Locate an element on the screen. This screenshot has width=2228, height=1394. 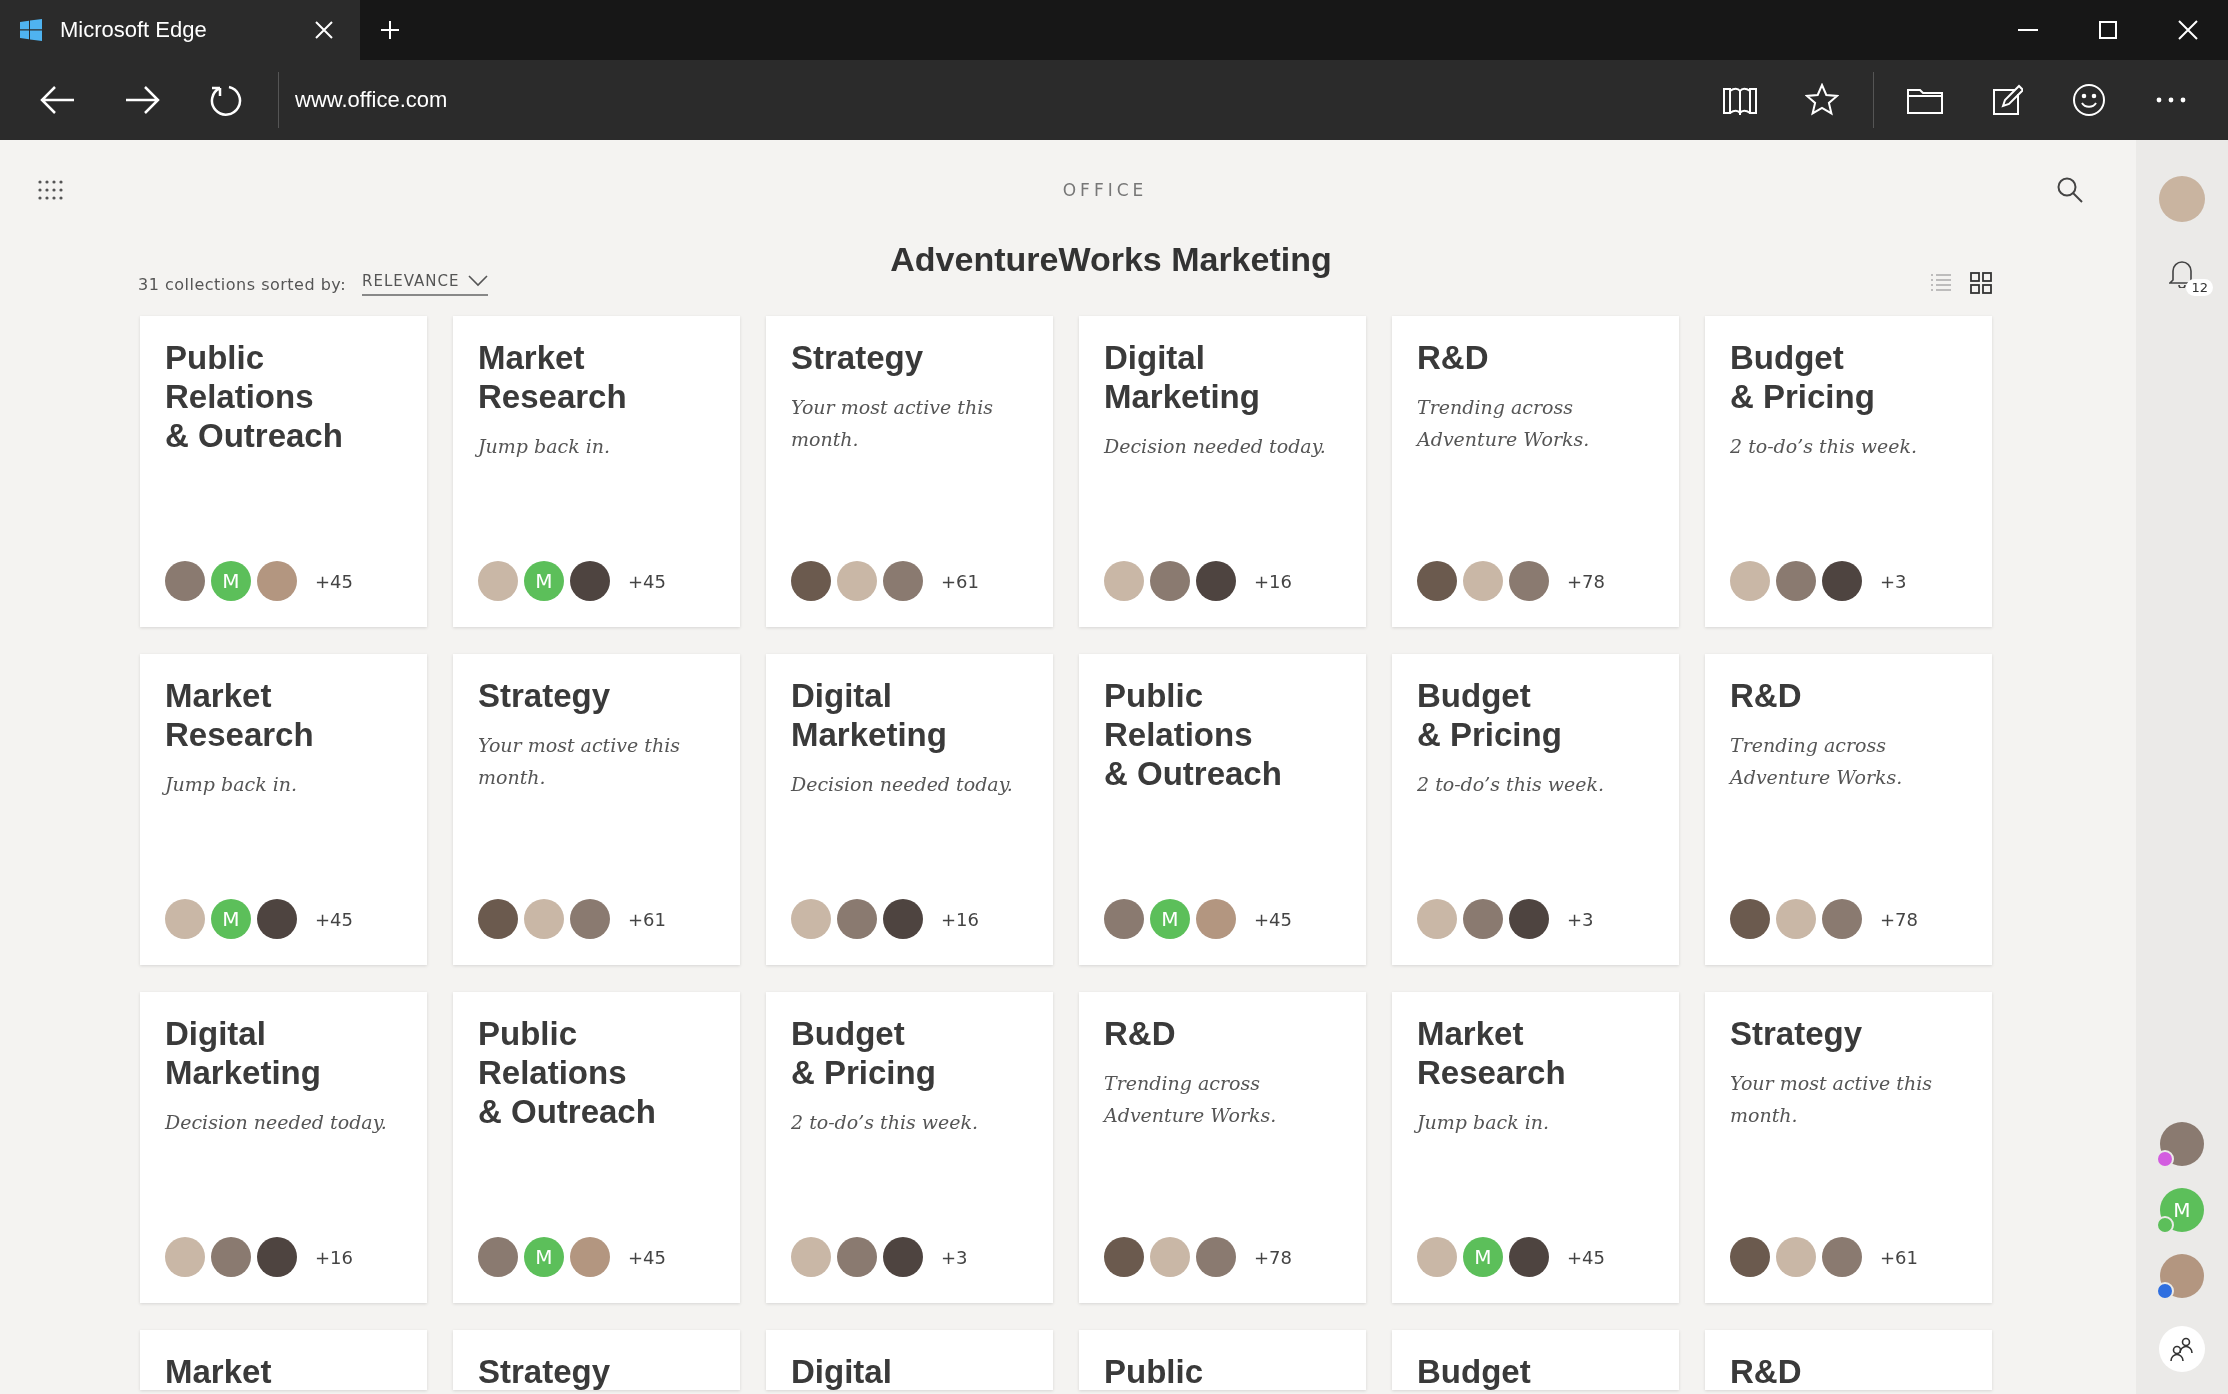
minimize-icon is located at coordinates (2028, 30).